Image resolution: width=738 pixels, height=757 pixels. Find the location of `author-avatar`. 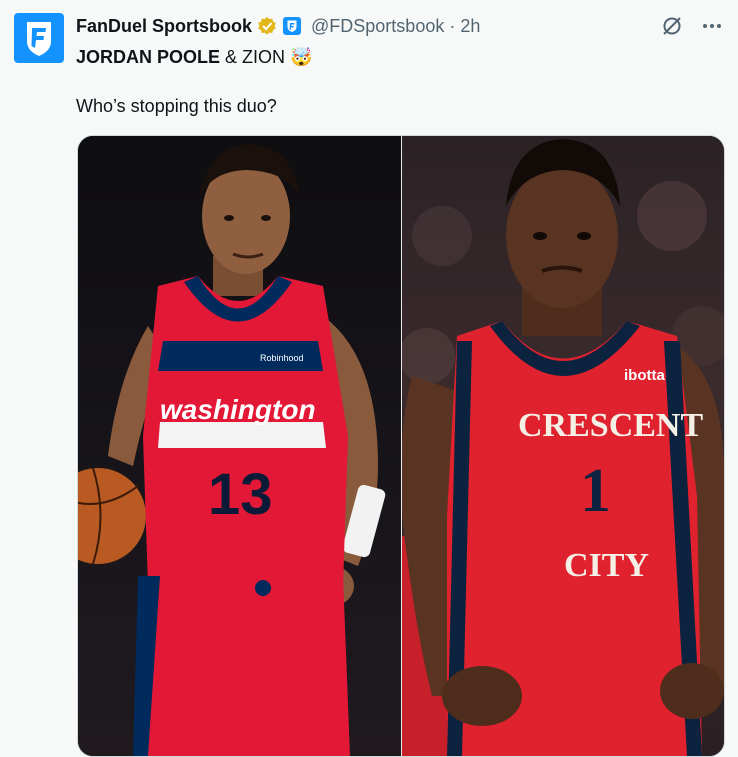

author-avatar is located at coordinates (39, 38).